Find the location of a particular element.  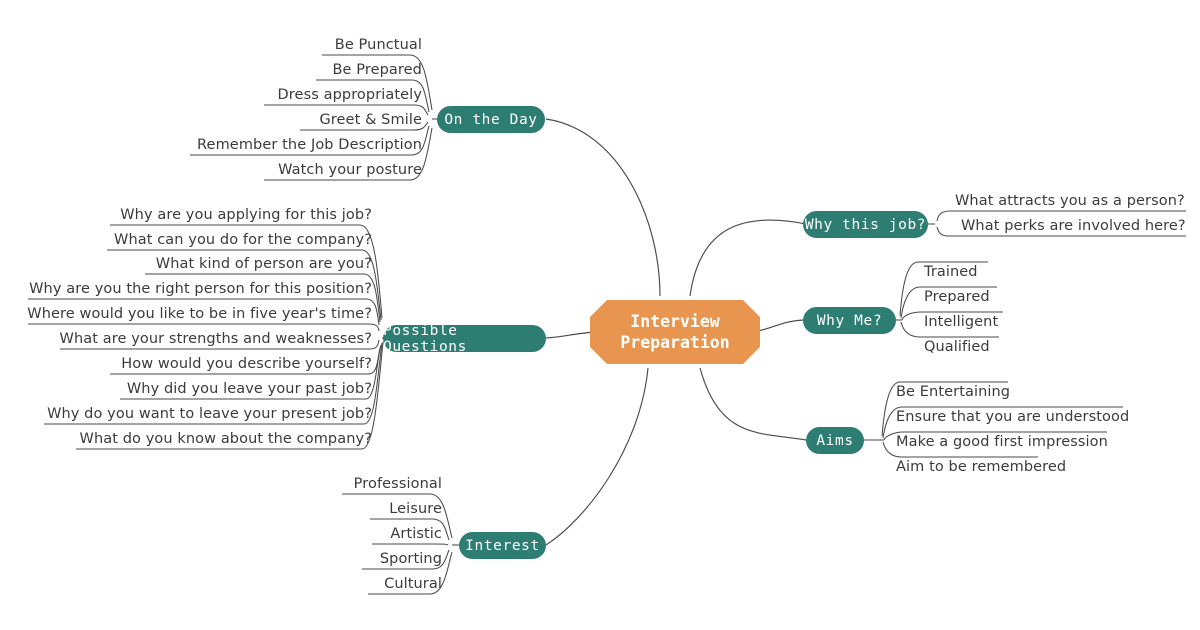

branch-label: Possible Questions is located at coordinates (425, 338).